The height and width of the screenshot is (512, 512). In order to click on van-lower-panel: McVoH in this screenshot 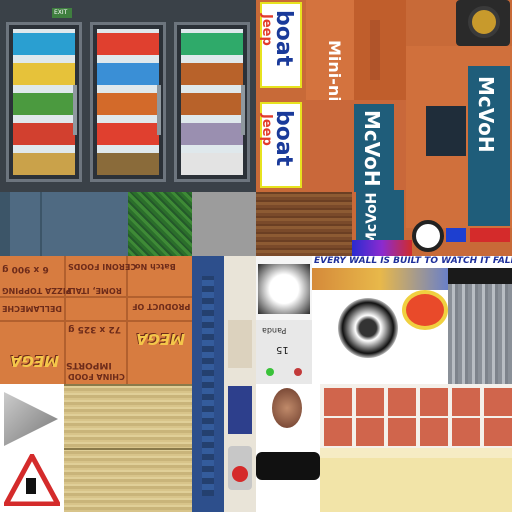, I will do `click(356, 148)`.